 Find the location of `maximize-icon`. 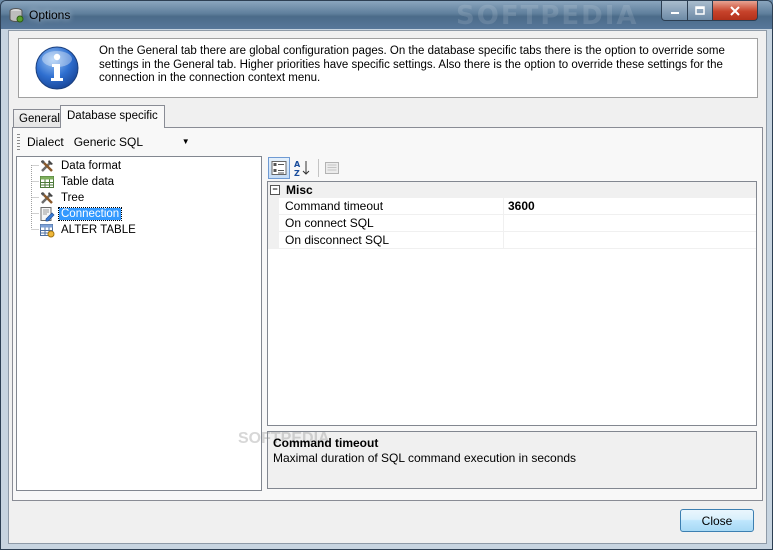

maximize-icon is located at coordinates (700, 10).